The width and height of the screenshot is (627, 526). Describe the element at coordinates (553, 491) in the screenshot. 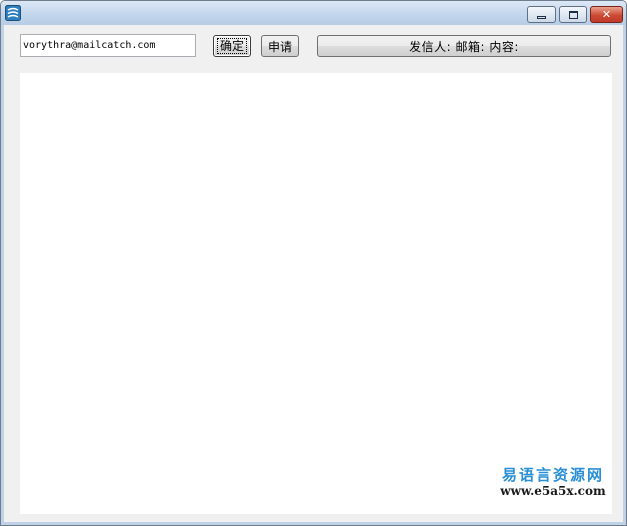

I see `watermark-url: www.e5a5x.com` at that location.